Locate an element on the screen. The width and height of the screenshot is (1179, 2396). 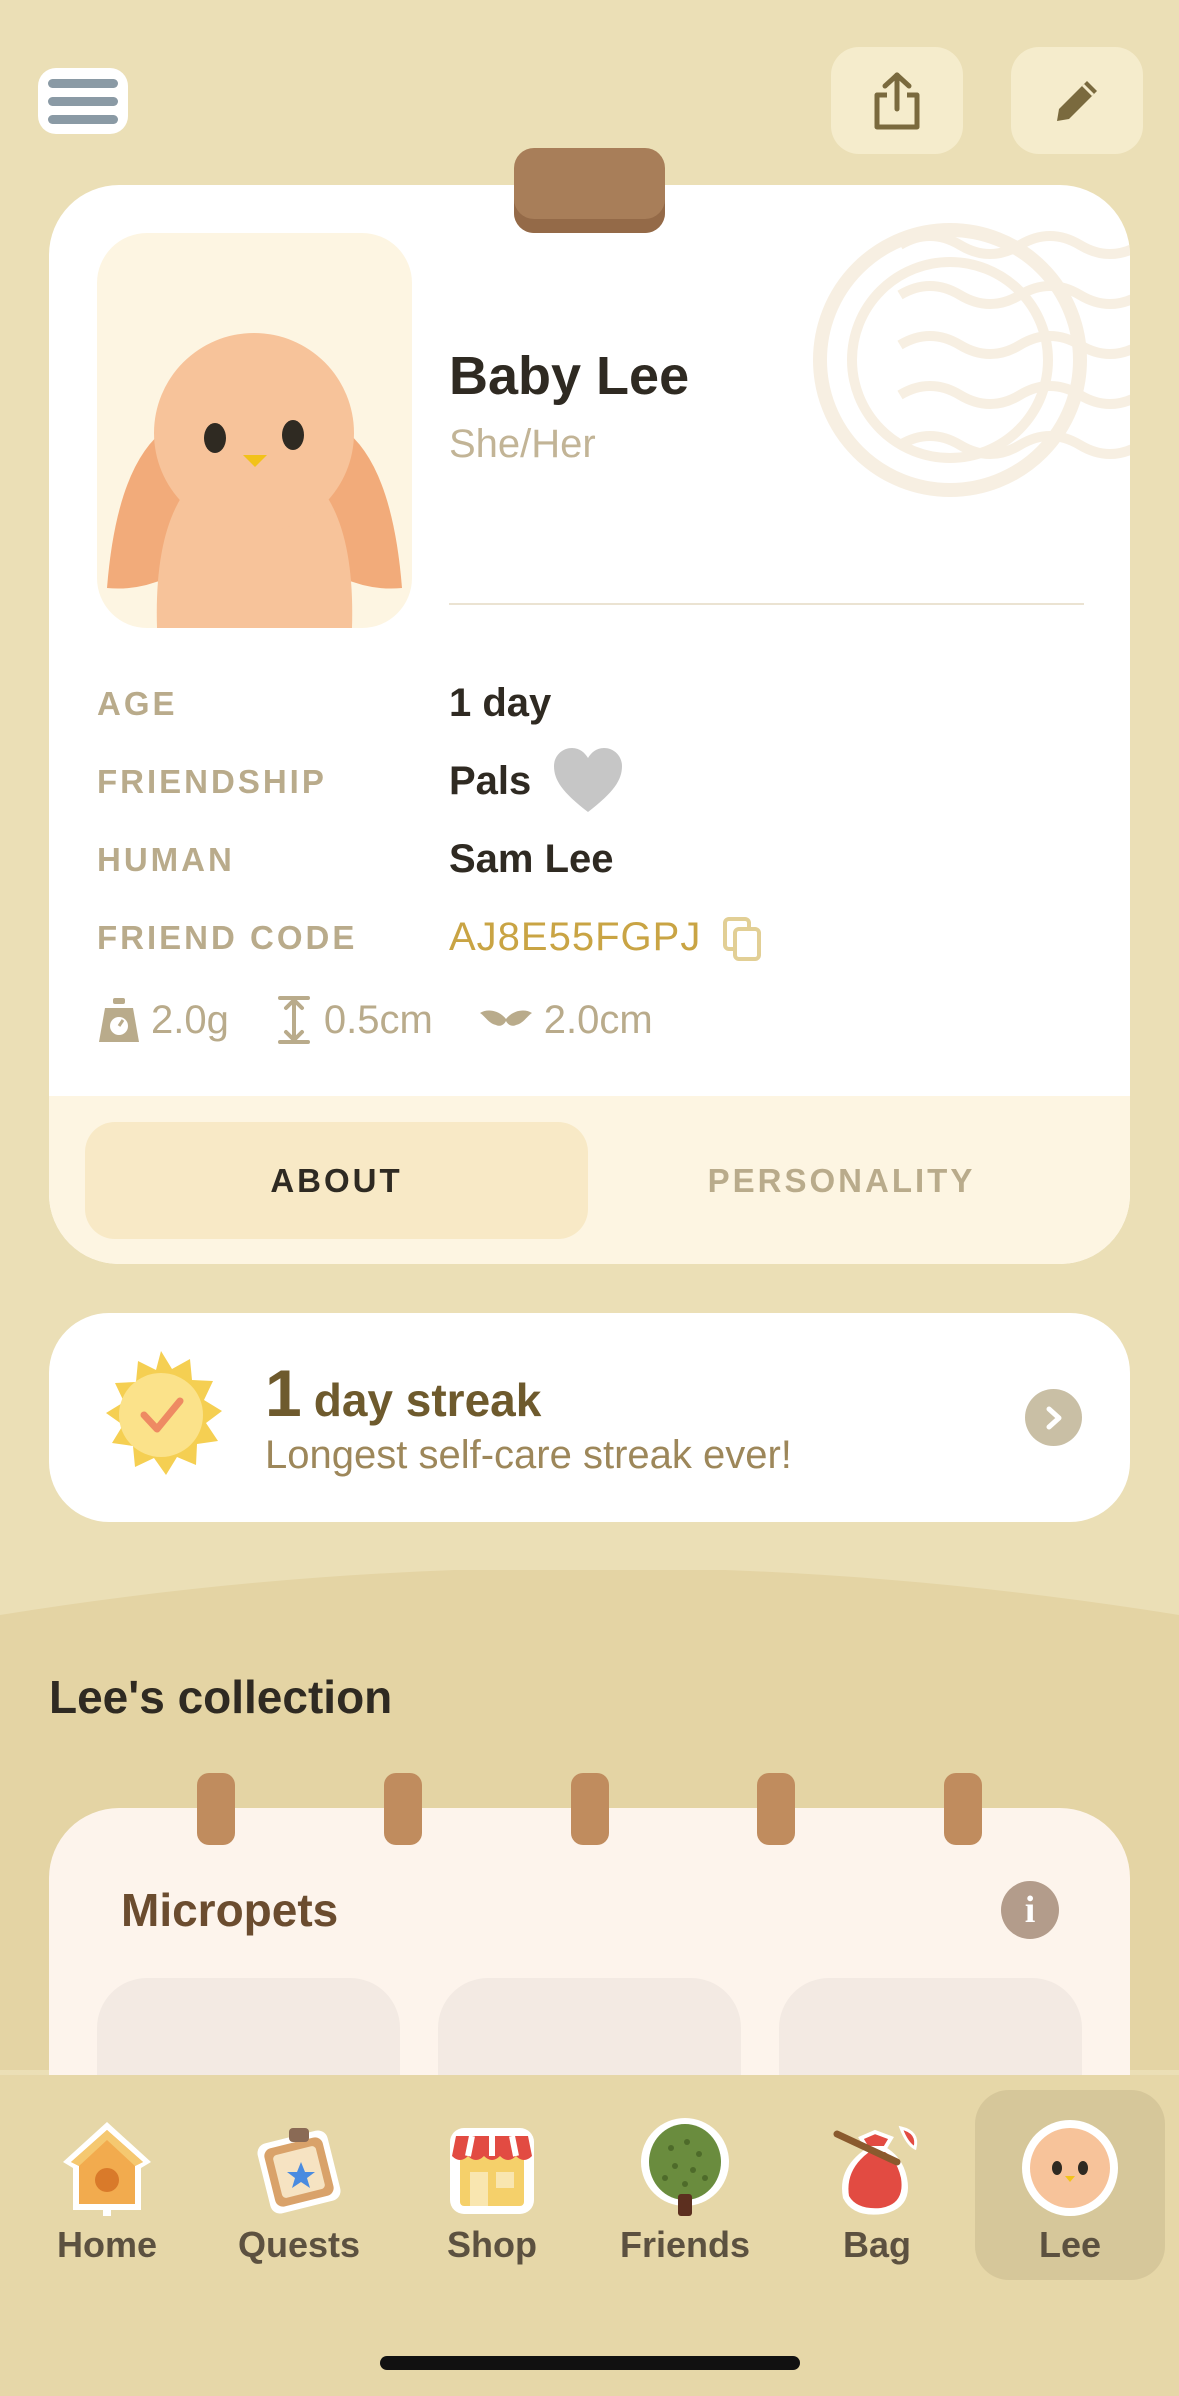
size-stats: 2.0g 0.5cm 2.0cm is located at coordinates (397, 1020).